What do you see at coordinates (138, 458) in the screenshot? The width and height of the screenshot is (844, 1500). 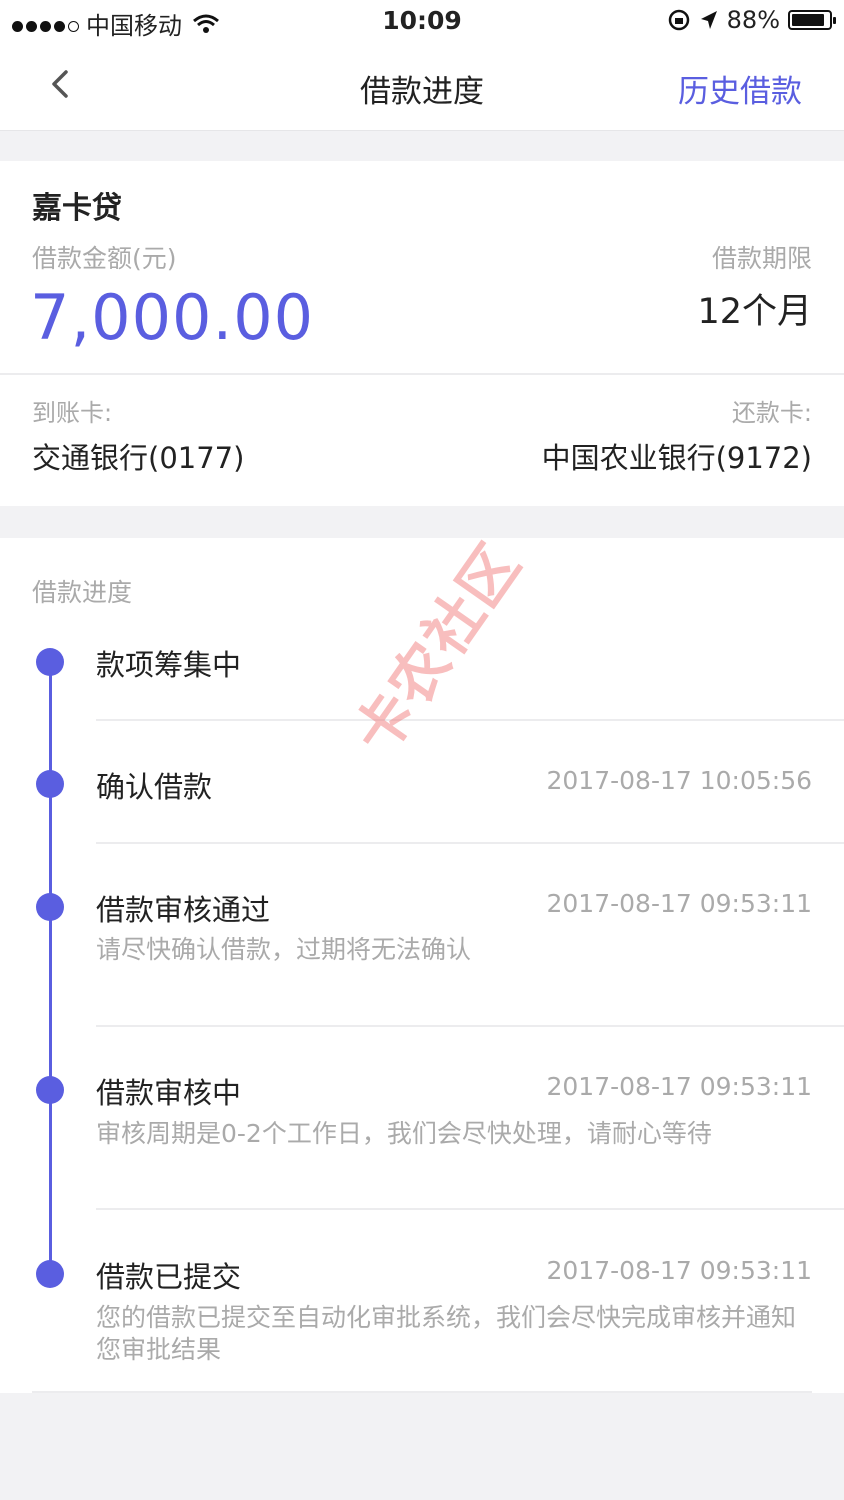 I see `receive-card-value: 交通银行(0177)` at bounding box center [138, 458].